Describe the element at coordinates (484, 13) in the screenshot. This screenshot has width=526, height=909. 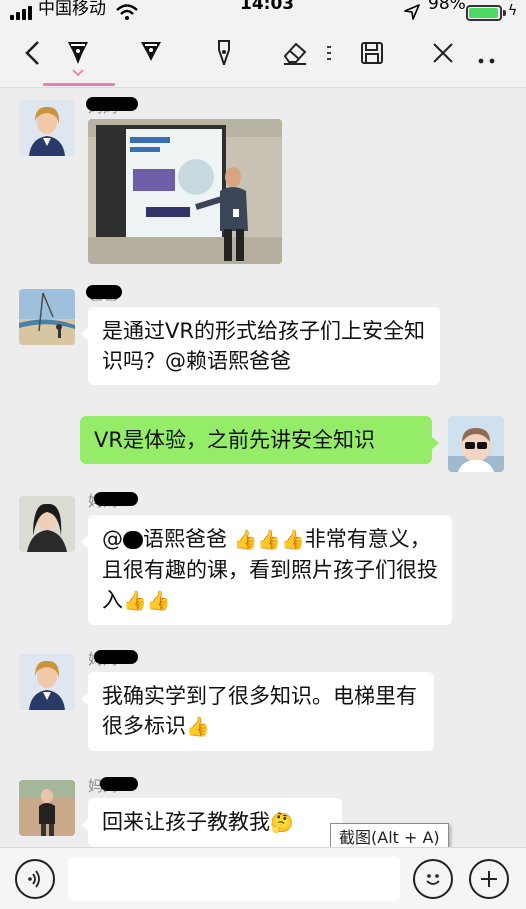
I see `battery-icon` at that location.